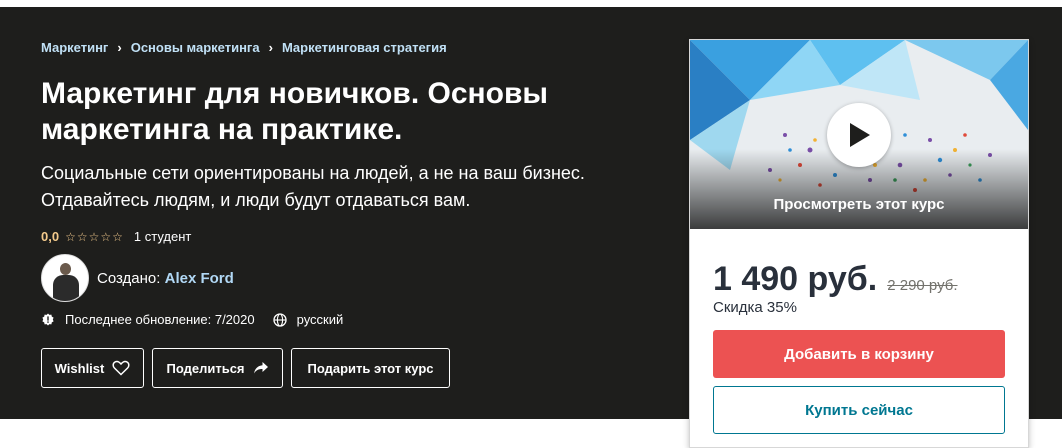  I want to click on breadcrumb-item-marketing: Маркетинг, so click(74, 47).